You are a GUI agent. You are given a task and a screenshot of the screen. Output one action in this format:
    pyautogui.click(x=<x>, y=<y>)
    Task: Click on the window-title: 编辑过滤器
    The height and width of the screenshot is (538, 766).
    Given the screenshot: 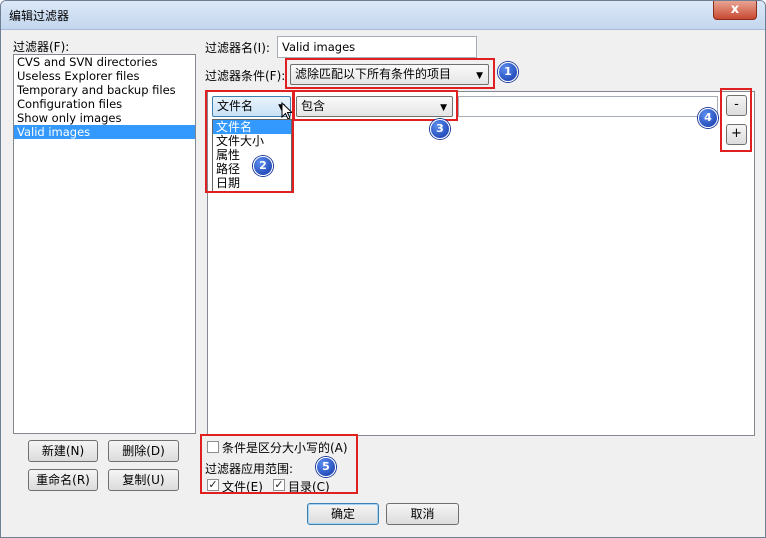 What is the action you would take?
    pyautogui.click(x=39, y=16)
    